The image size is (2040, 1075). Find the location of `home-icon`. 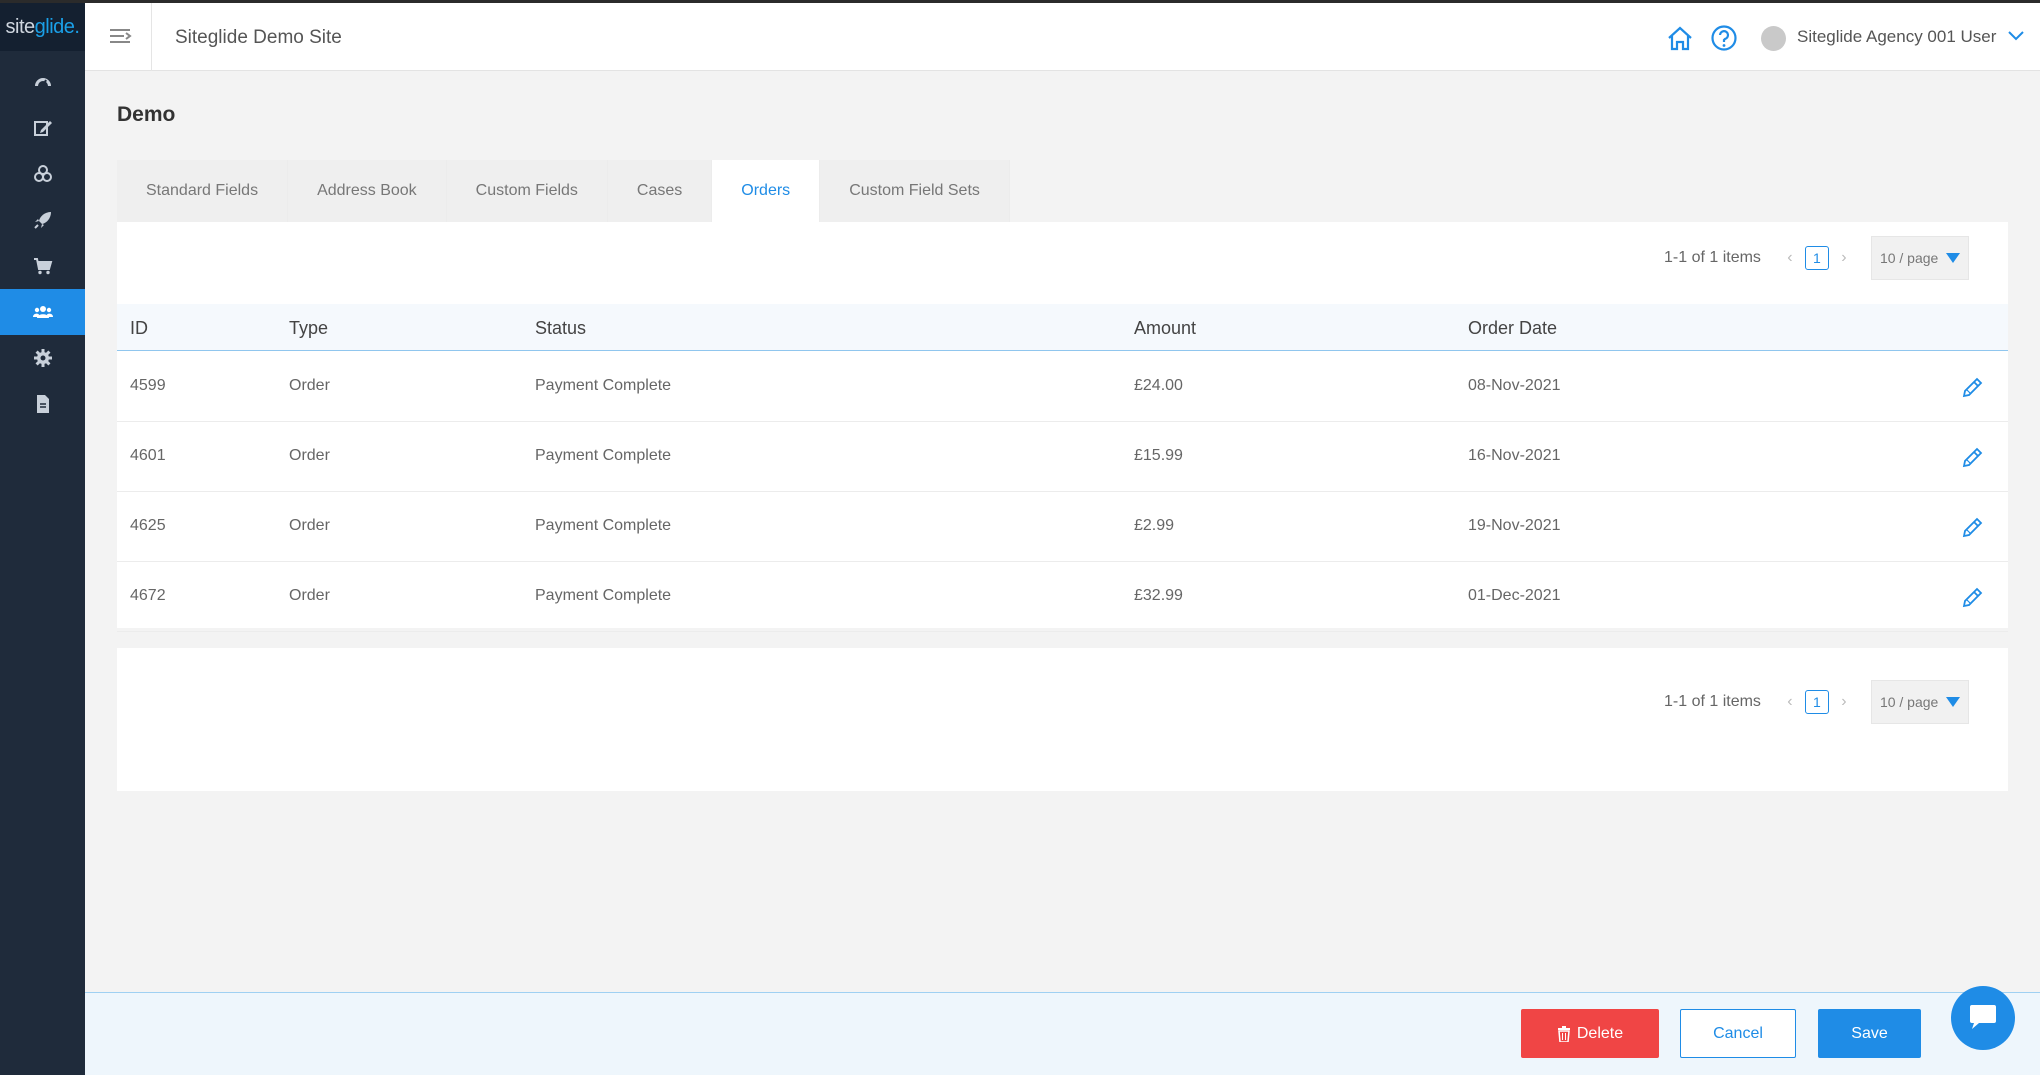

home-icon is located at coordinates (1680, 38).